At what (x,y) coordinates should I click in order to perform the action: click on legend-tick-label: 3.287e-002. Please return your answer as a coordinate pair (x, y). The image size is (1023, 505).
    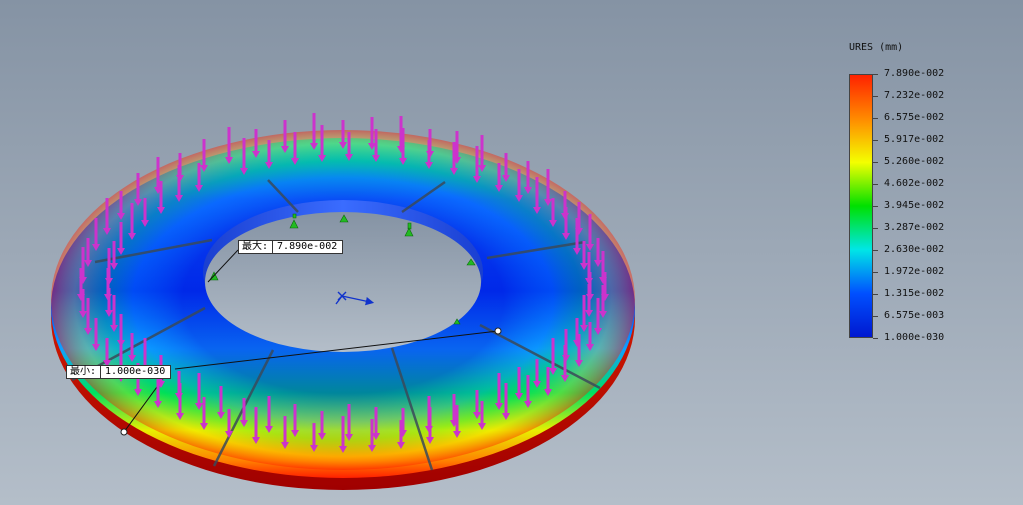
    Looking at the image, I should click on (914, 227).